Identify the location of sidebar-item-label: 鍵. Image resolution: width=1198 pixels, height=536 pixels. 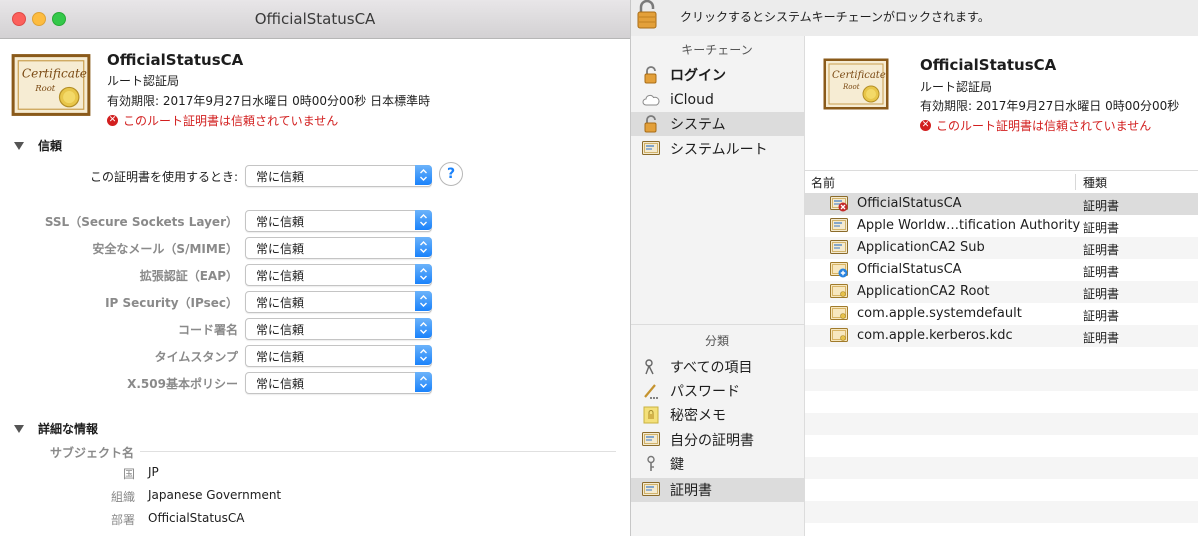
(677, 465).